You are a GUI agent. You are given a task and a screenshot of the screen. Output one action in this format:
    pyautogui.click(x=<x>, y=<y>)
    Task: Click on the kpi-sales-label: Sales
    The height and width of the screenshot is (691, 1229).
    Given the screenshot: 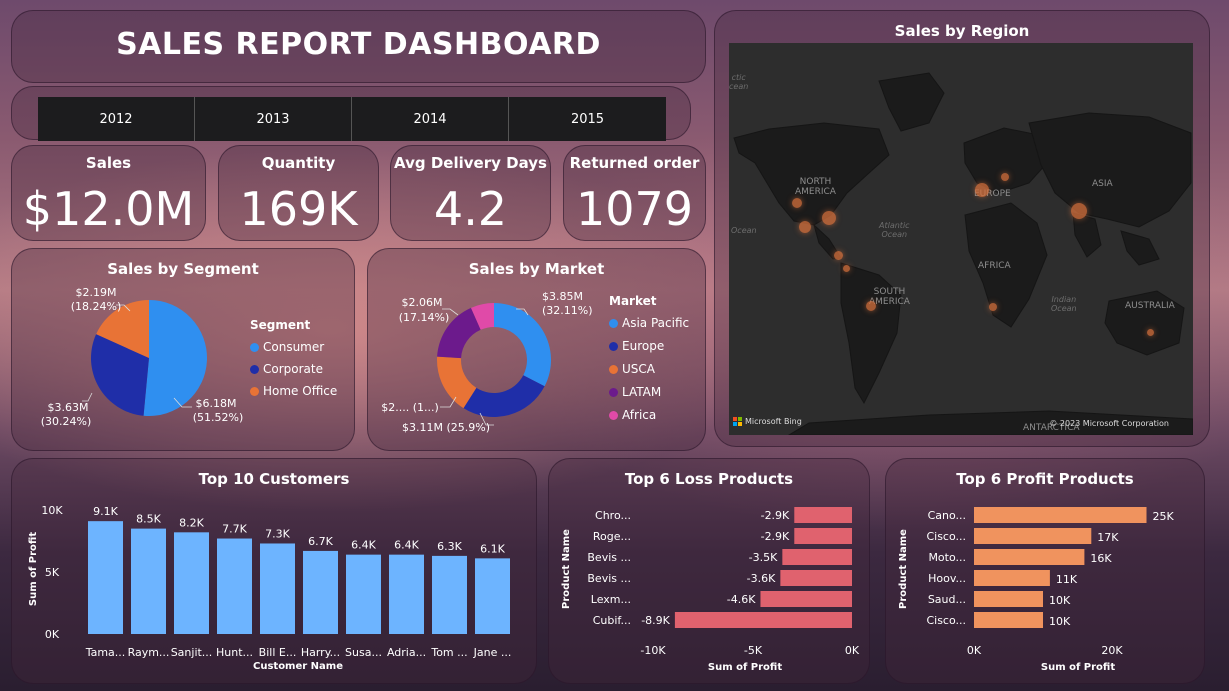 What is the action you would take?
    pyautogui.click(x=108, y=163)
    